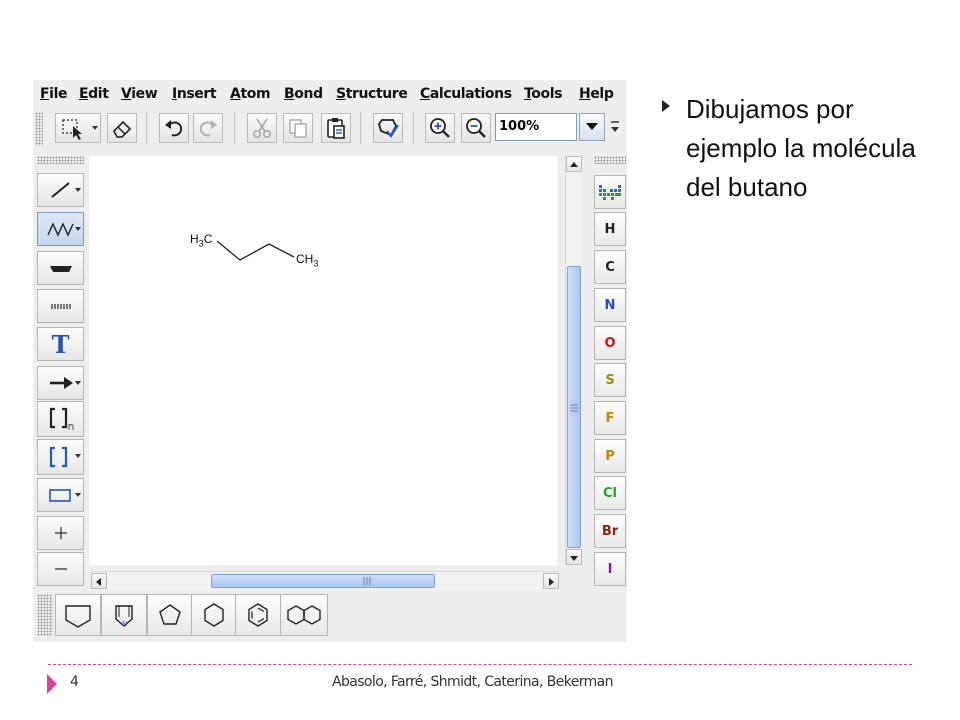 This screenshot has width=960, height=720. I want to click on template-cyclohexane-button, so click(214, 615).